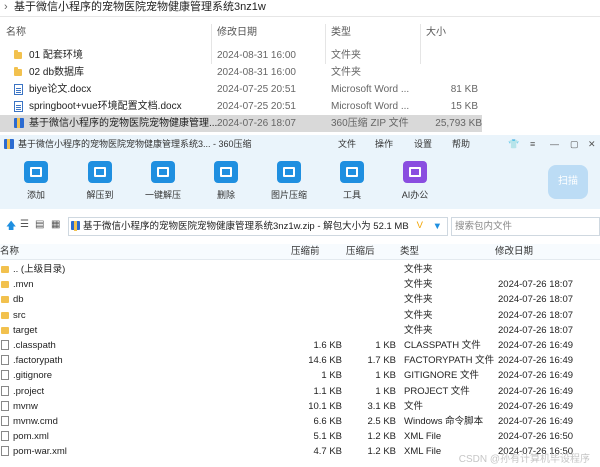 This screenshot has height=467, width=600. Describe the element at coordinates (100, 177) in the screenshot. I see `extract-to-button: 解压到` at that location.